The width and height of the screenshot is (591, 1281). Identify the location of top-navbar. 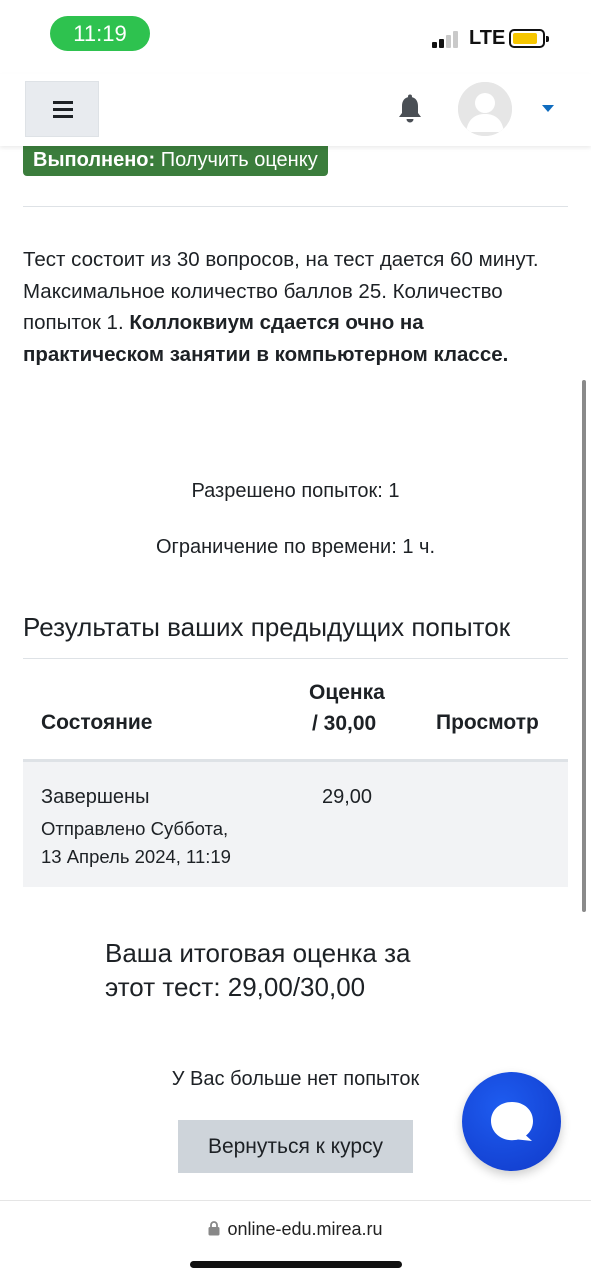
(295, 110).